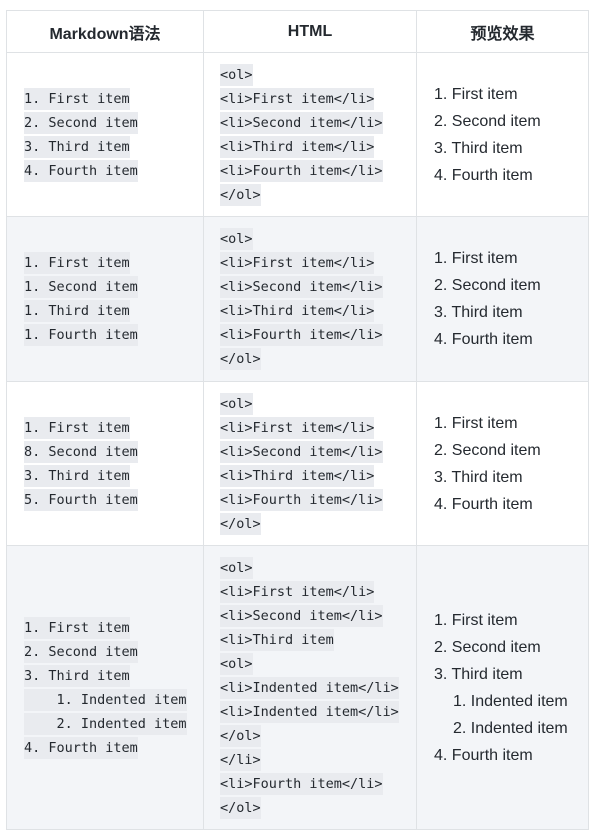 The image size is (594, 839). What do you see at coordinates (81, 287) in the screenshot?
I see `markdown-line: 1. Second item` at bounding box center [81, 287].